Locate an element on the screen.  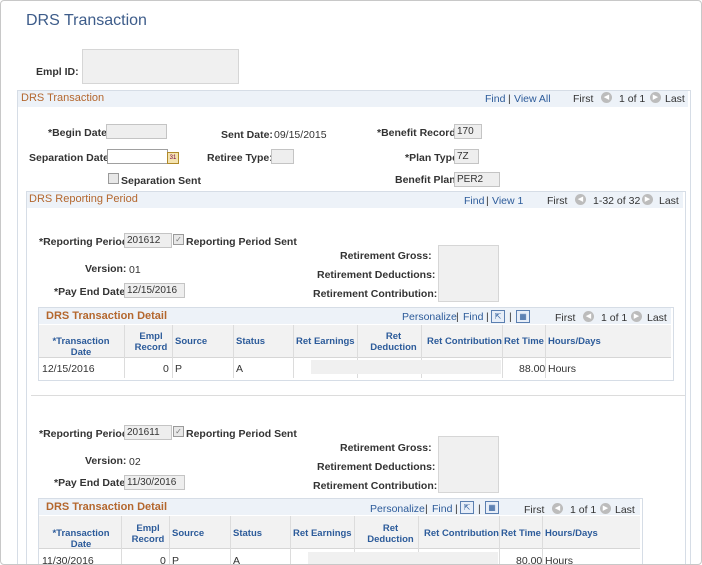
period-divider is located at coordinates (358, 395).